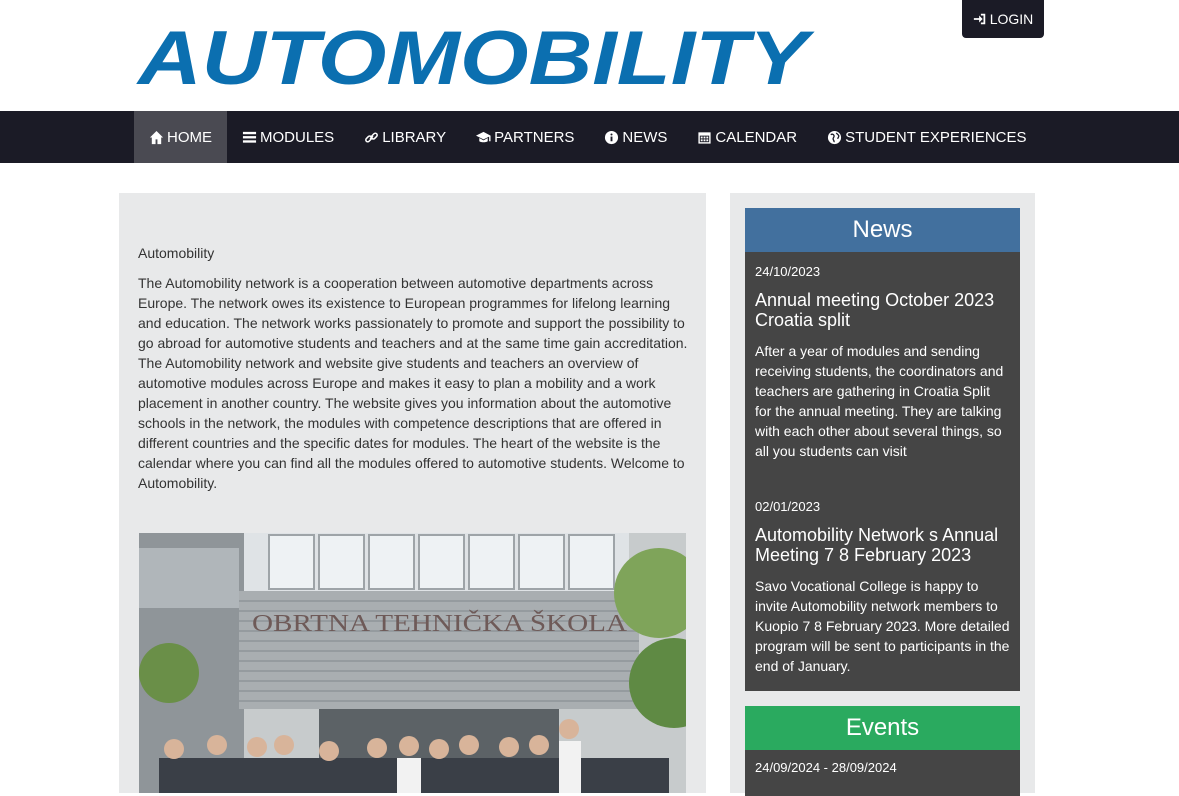 This screenshot has height=796, width=1179. I want to click on nav-calendar: CALENDAR, so click(747, 137).